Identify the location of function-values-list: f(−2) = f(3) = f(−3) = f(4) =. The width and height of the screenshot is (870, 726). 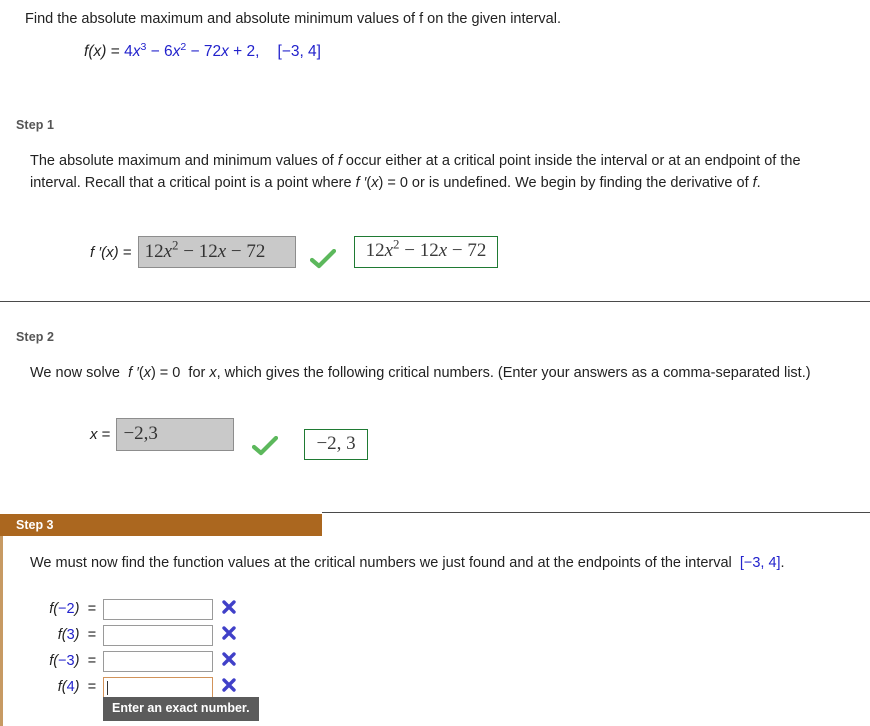
(129, 649).